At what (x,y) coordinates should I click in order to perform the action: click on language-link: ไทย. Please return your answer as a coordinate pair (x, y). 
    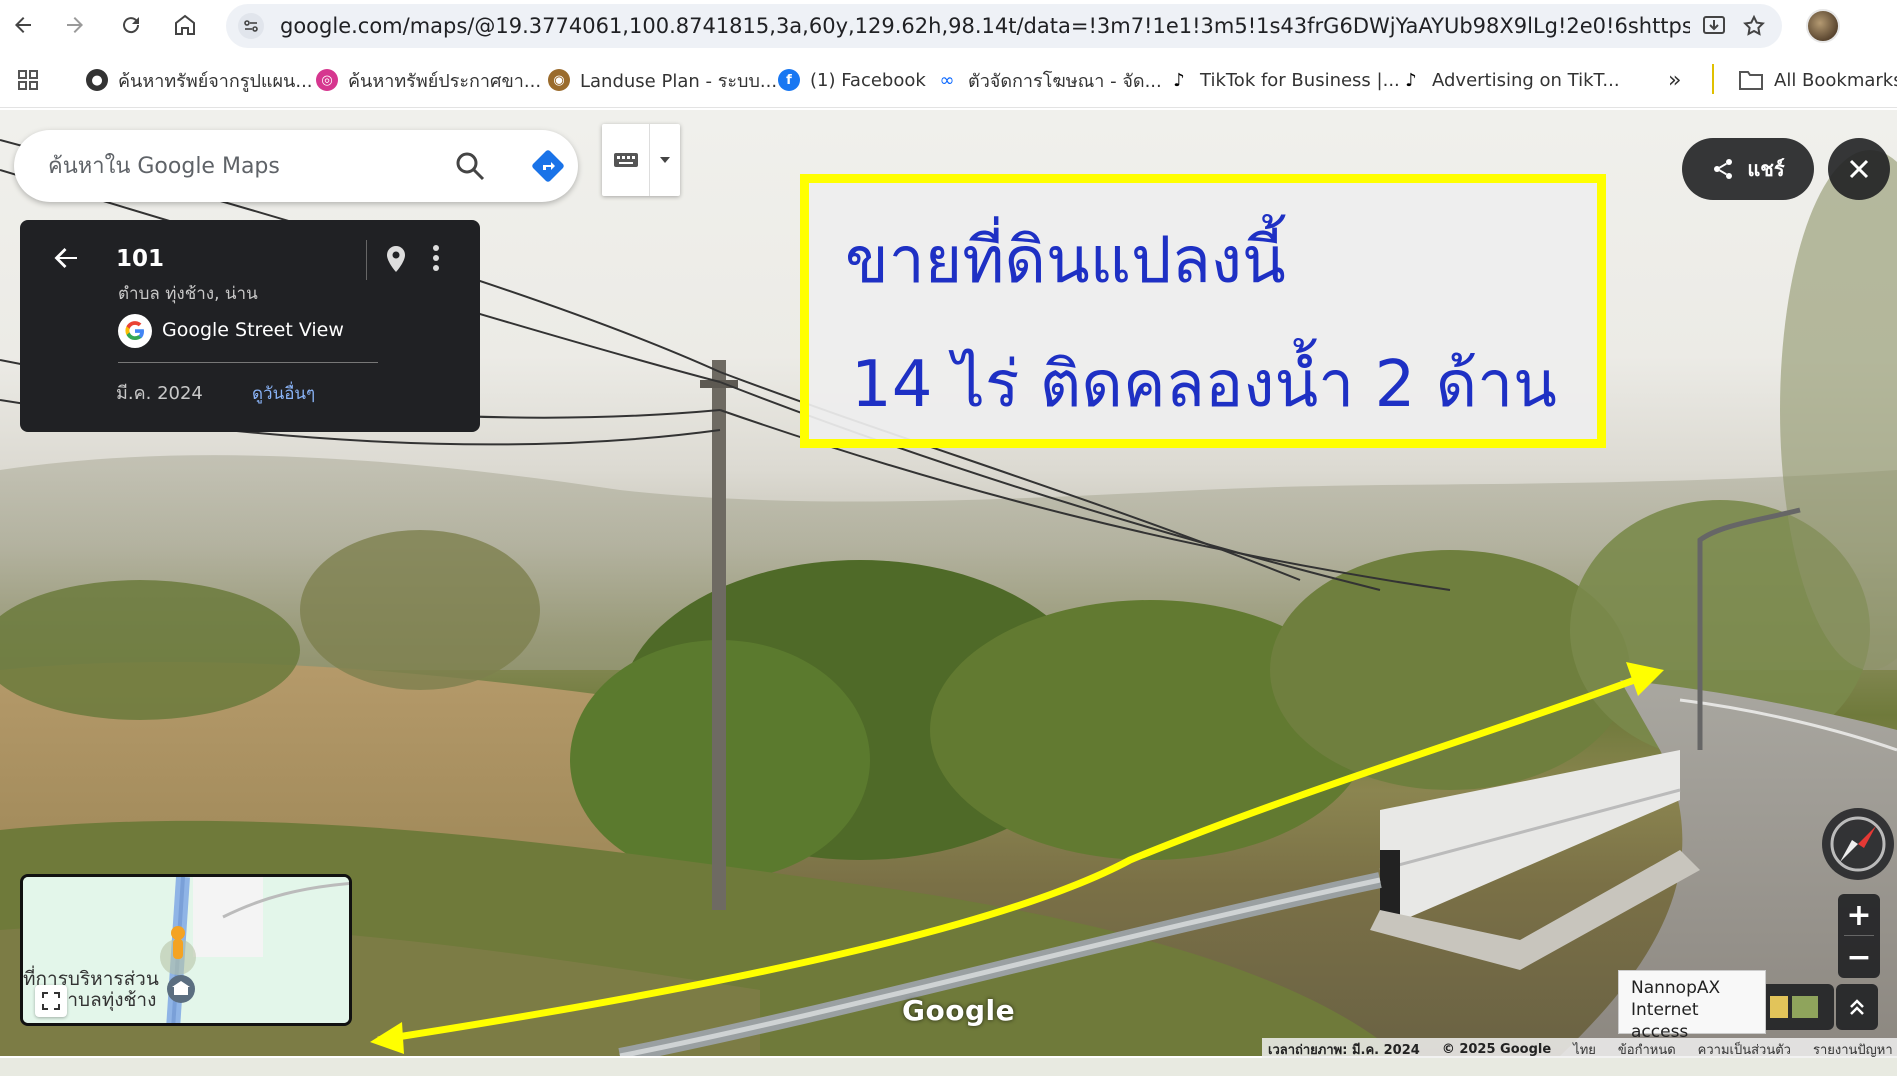
    Looking at the image, I should click on (1584, 1049).